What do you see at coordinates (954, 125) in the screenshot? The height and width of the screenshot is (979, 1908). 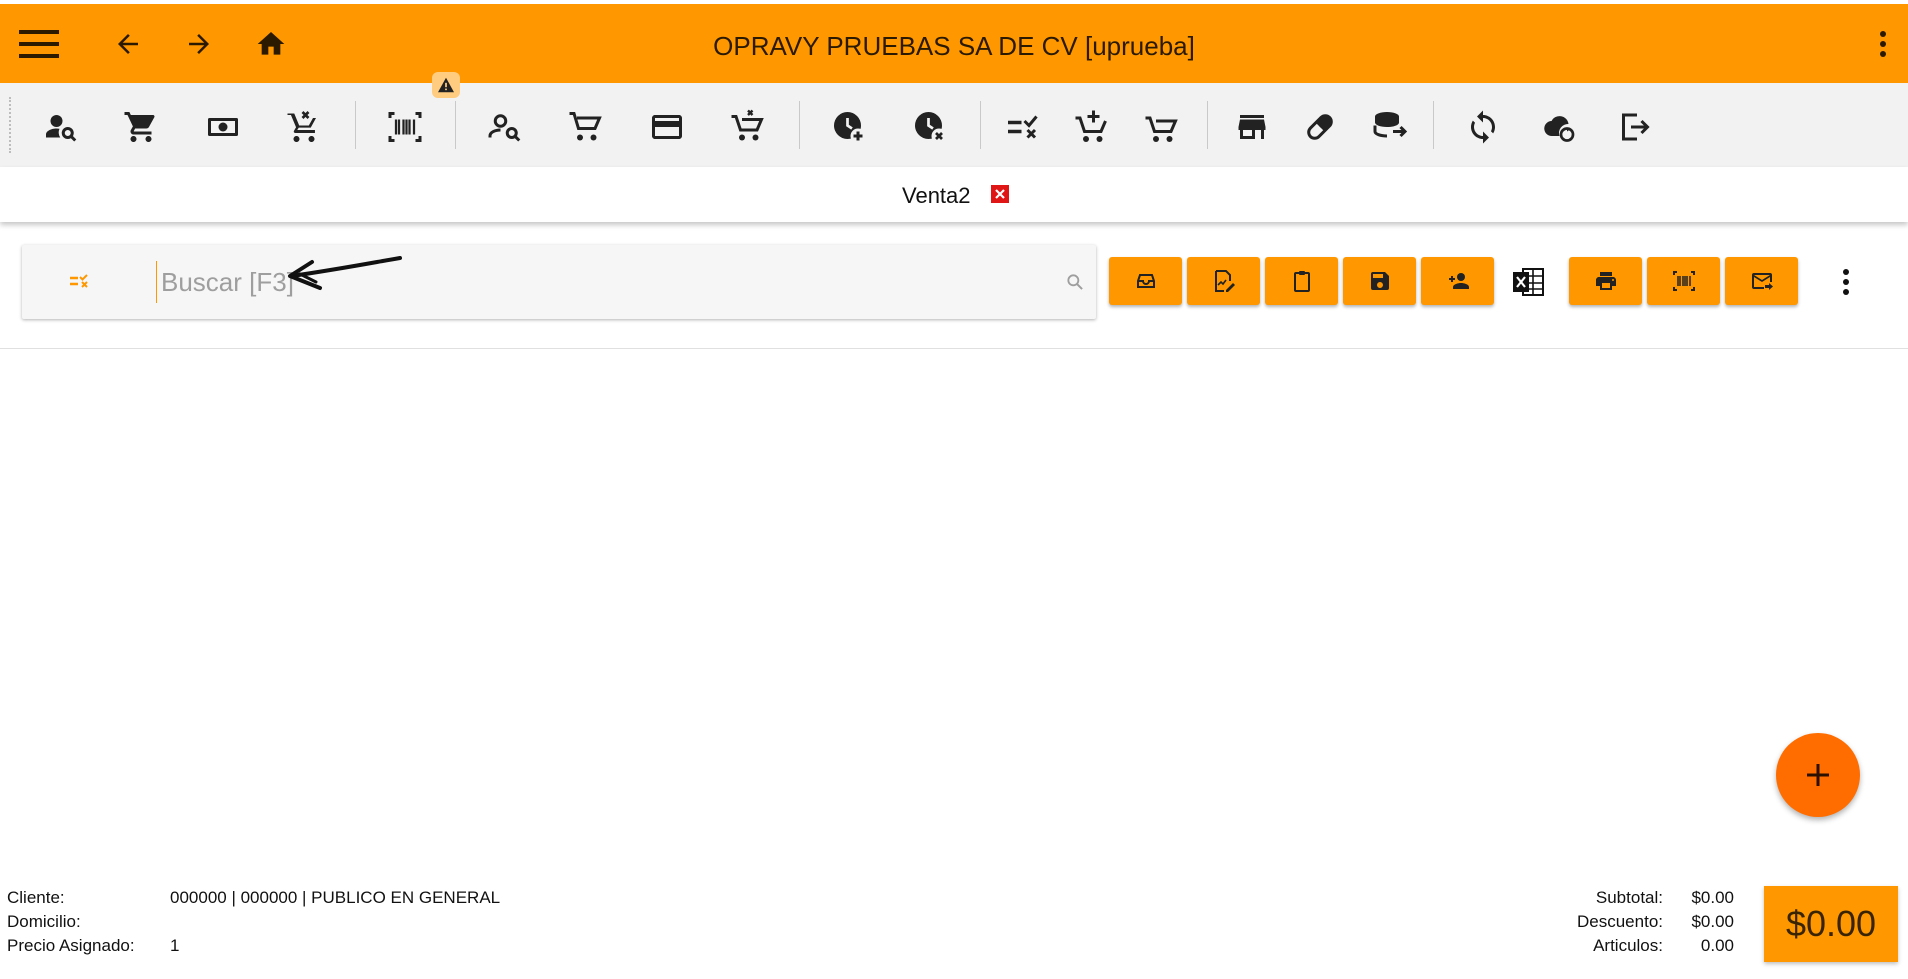 I see `toolbar` at bounding box center [954, 125].